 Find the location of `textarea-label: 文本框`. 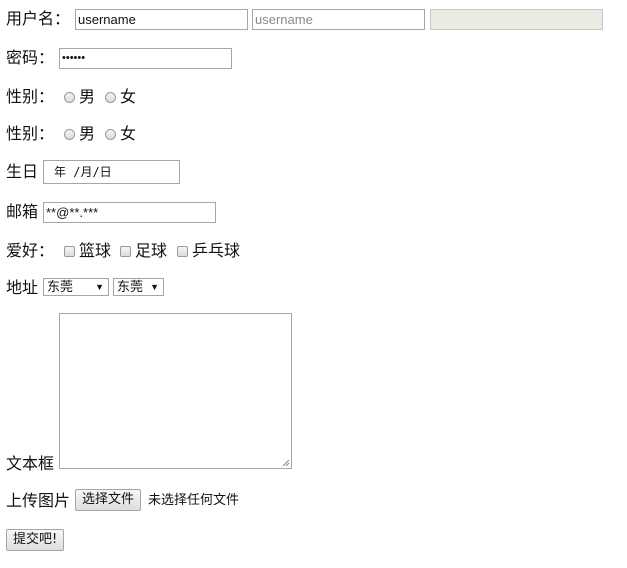

textarea-label: 文本框 is located at coordinates (30, 463).